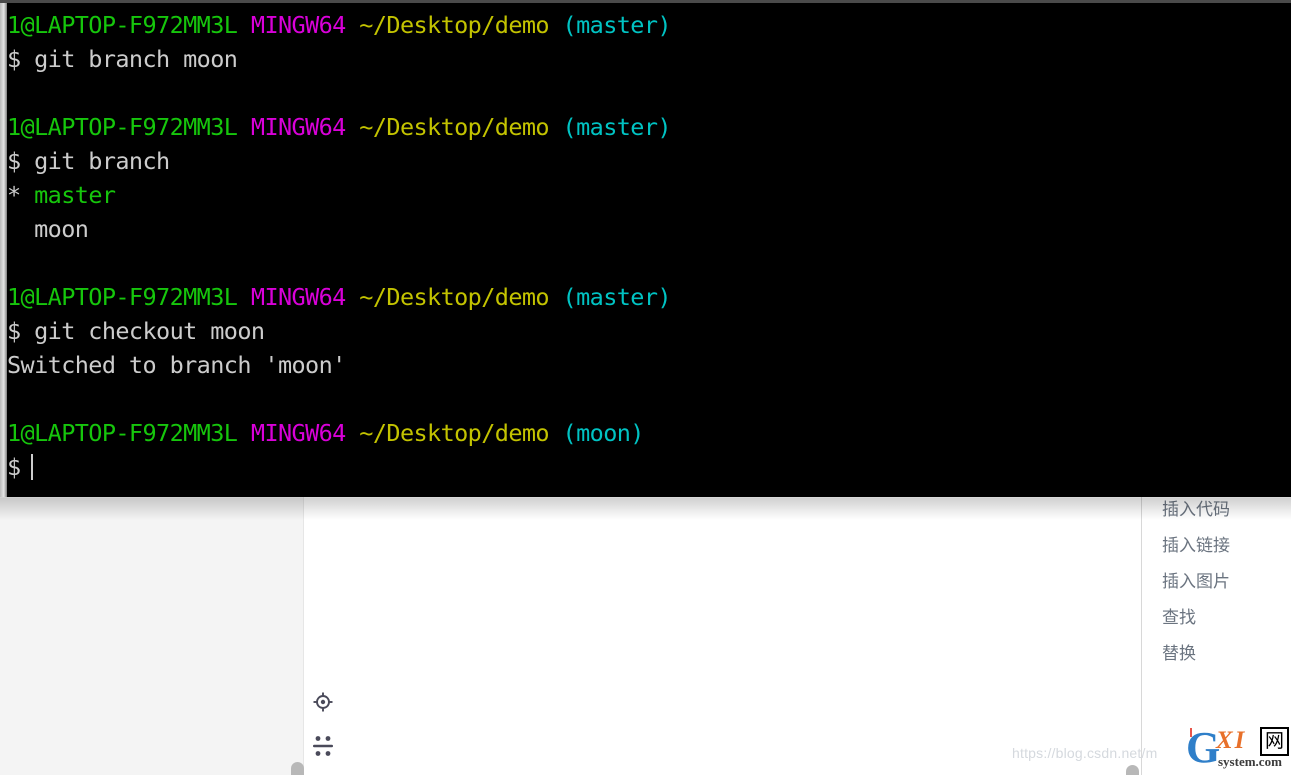 This screenshot has height=775, width=1291. I want to click on terminal-window-left-edge, so click(3, 248).